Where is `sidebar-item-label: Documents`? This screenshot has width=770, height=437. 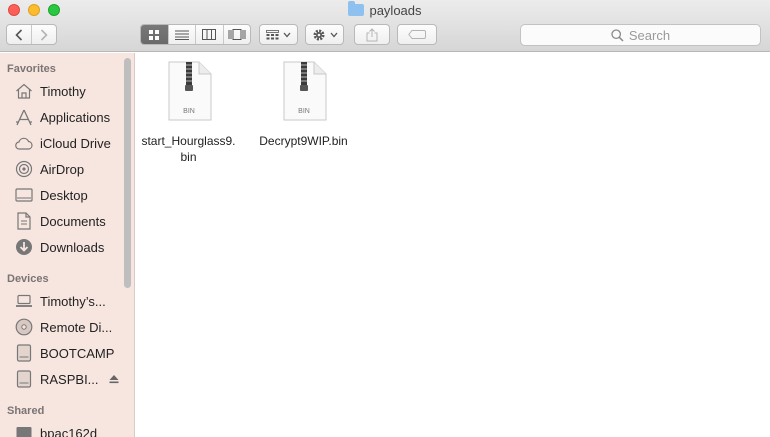
sidebar-item-label: Documents is located at coordinates (73, 221).